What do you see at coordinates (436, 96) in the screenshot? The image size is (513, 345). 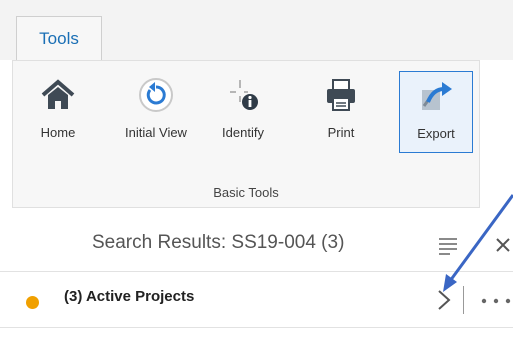 I see `export-icon` at bounding box center [436, 96].